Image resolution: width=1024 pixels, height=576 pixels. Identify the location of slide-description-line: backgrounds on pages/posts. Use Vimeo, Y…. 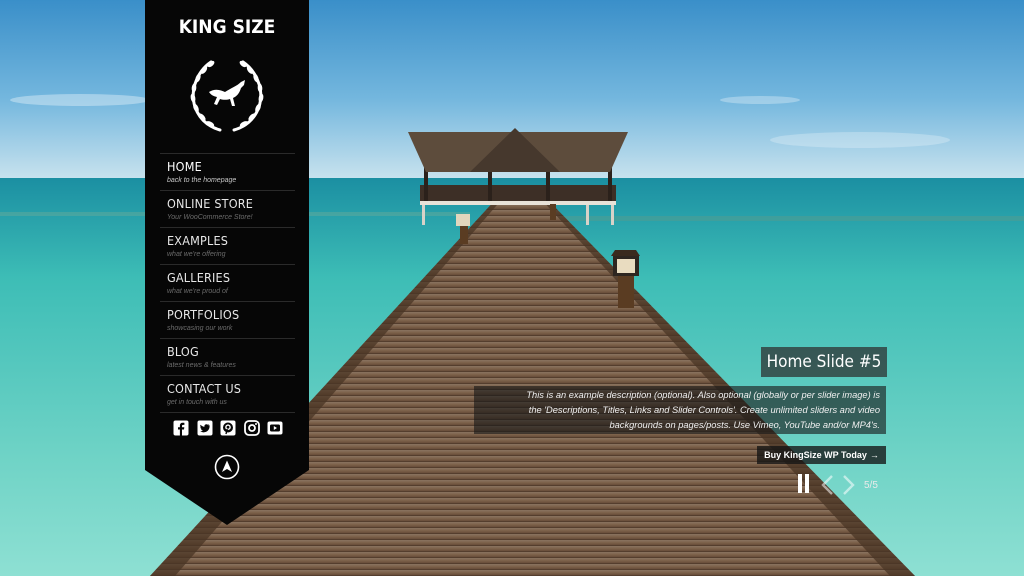
(744, 425).